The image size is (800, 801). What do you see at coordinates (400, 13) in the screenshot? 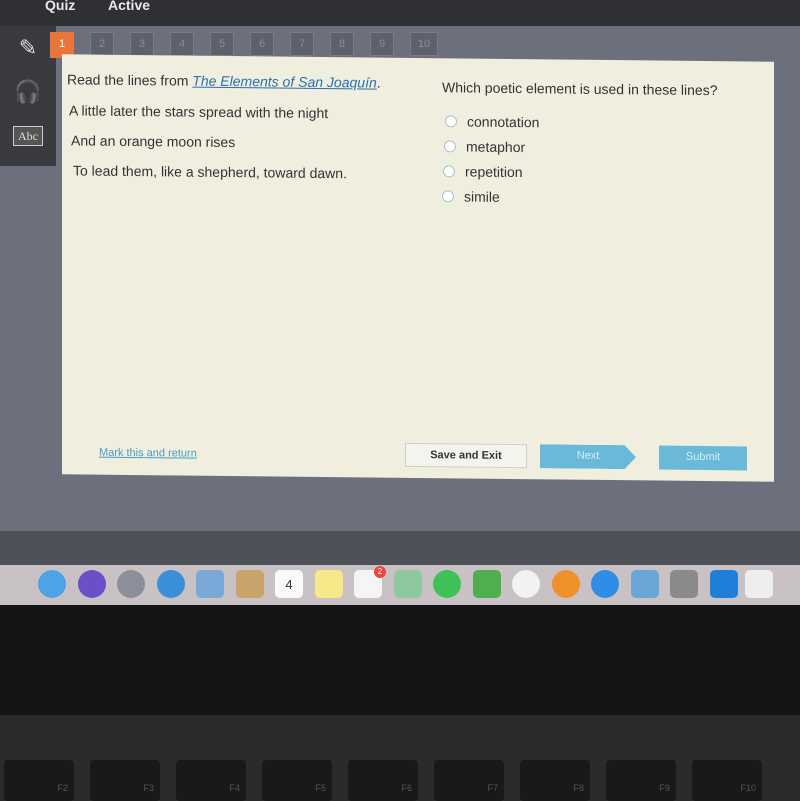
I see `top-bar: Quiz Active` at bounding box center [400, 13].